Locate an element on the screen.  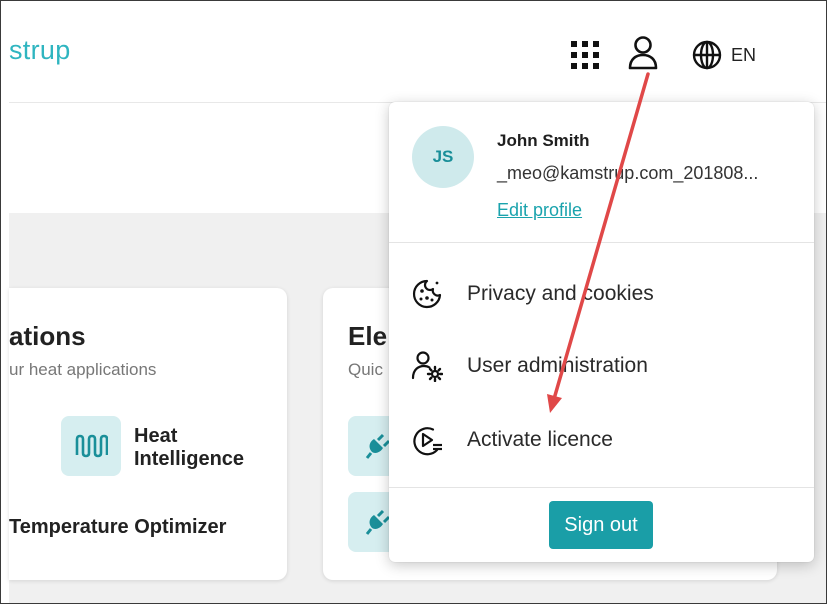
heat-intelligence-label: Heat Intelligence is located at coordinates (189, 448).